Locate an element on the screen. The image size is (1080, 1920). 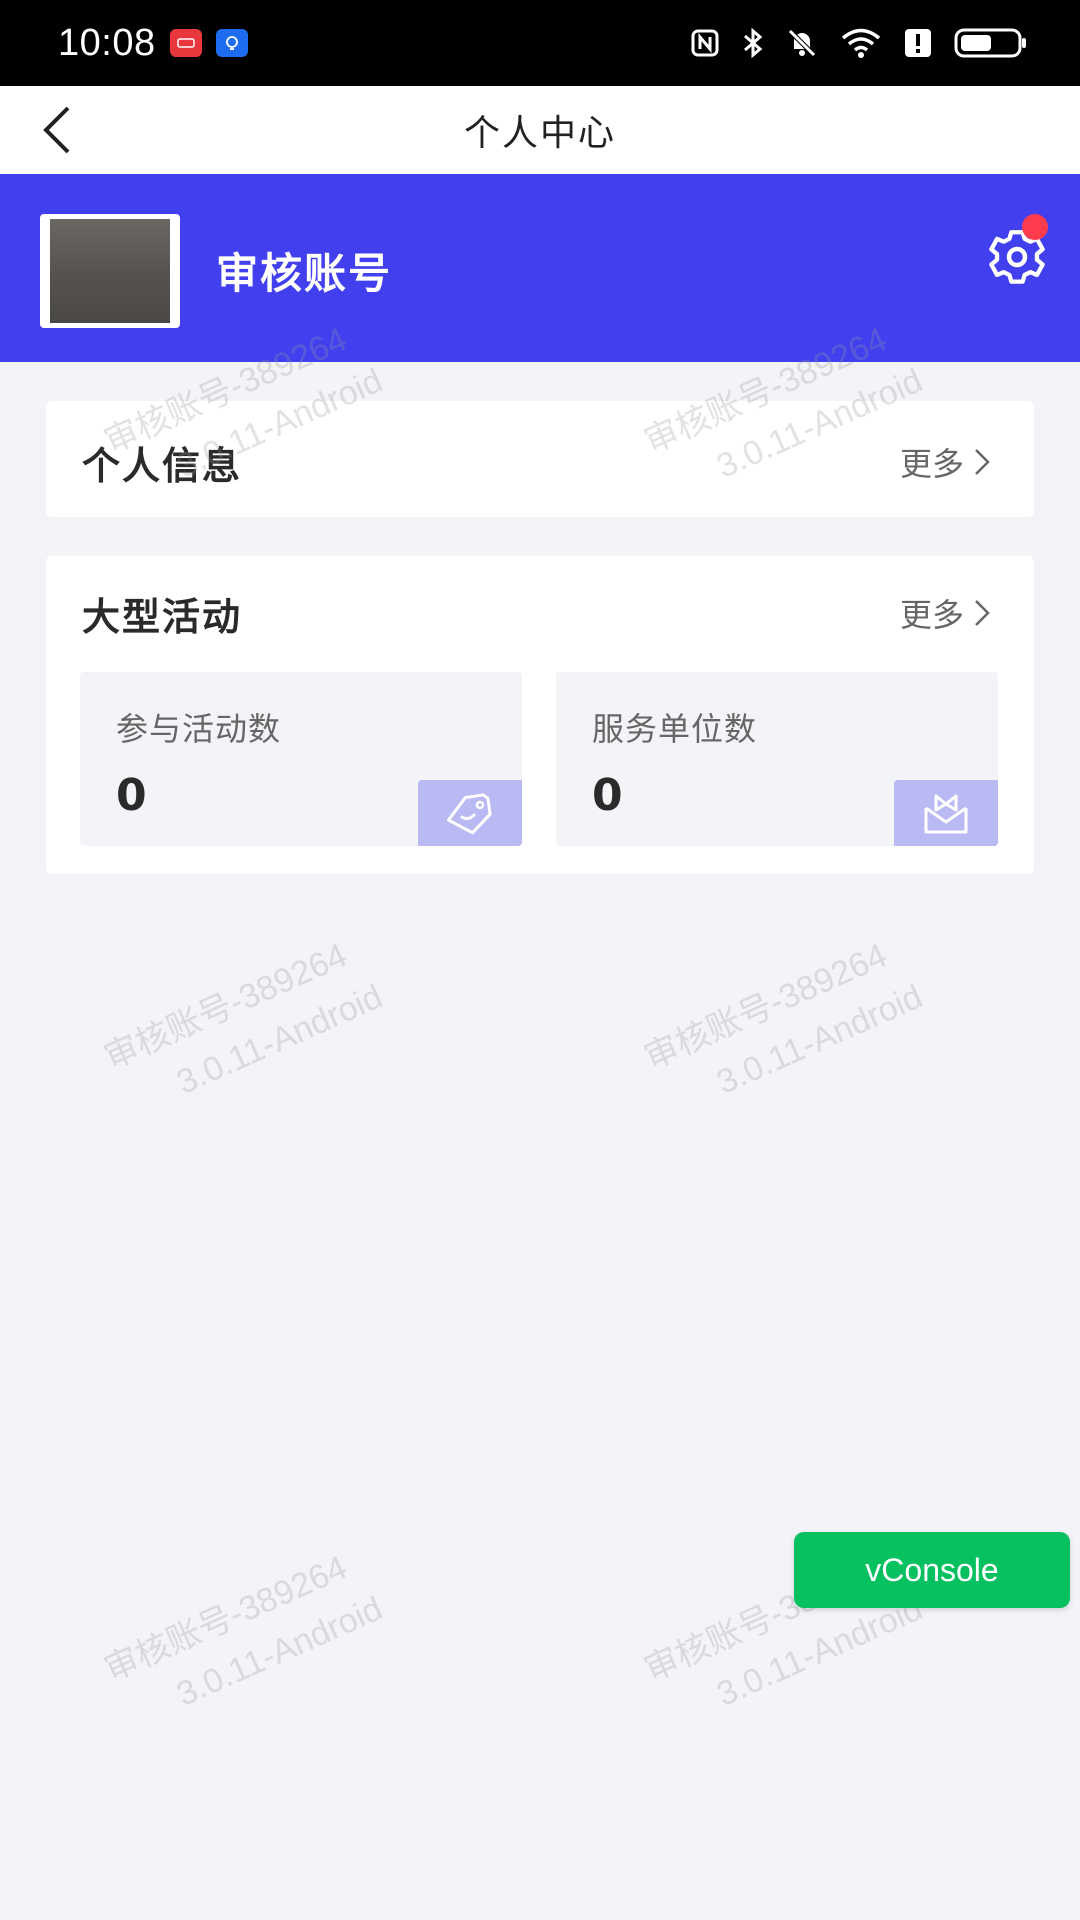
nfc-icon is located at coordinates (705, 43).